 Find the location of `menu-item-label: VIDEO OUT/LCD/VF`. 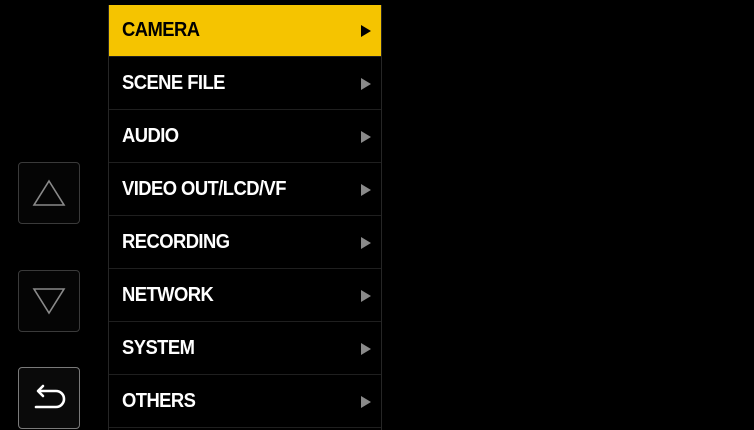

menu-item-label: VIDEO OUT/LCD/VF is located at coordinates (204, 189).